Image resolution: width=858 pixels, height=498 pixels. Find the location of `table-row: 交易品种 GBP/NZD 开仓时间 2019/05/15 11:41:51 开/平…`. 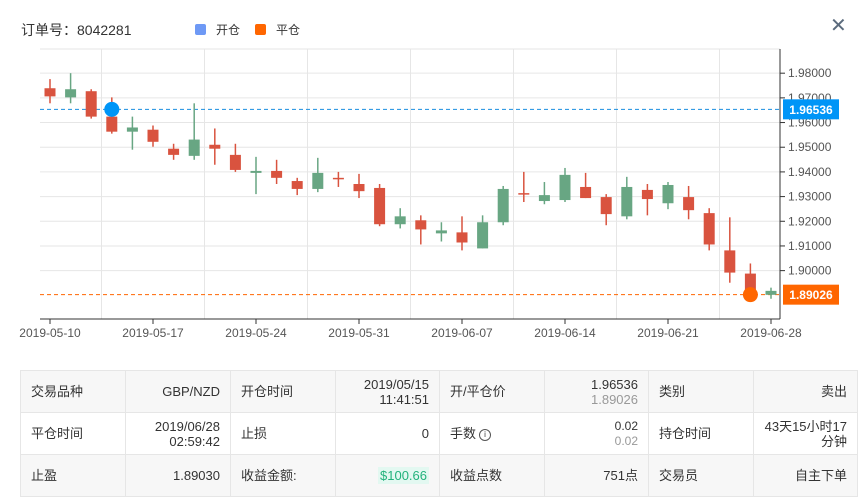

table-row: 交易品种 GBP/NZD 开仓时间 2019/05/15 11:41:51 开/平… is located at coordinates (439, 391).